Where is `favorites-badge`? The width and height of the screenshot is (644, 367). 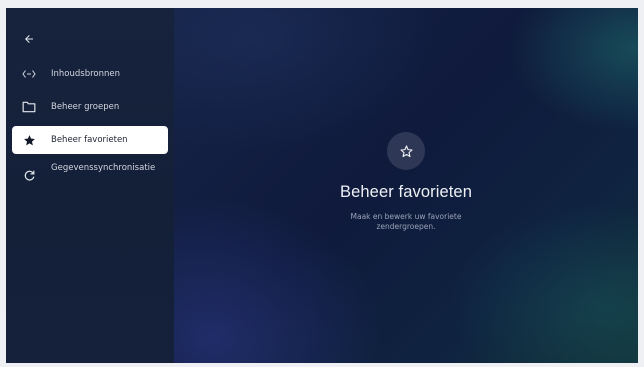
favorites-badge is located at coordinates (406, 151).